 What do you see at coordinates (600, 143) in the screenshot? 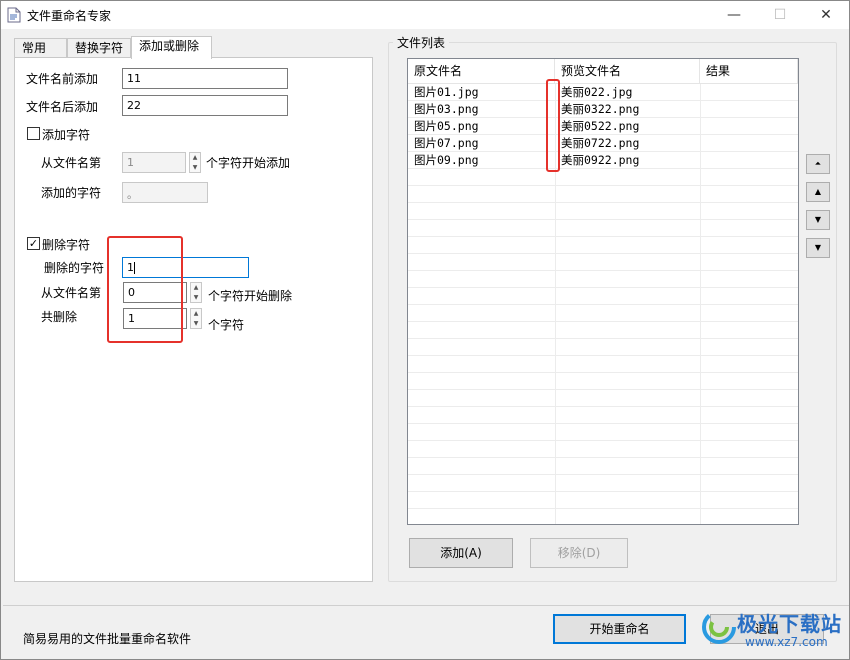
I see `cell-preview: 美丽0722.png` at bounding box center [600, 143].